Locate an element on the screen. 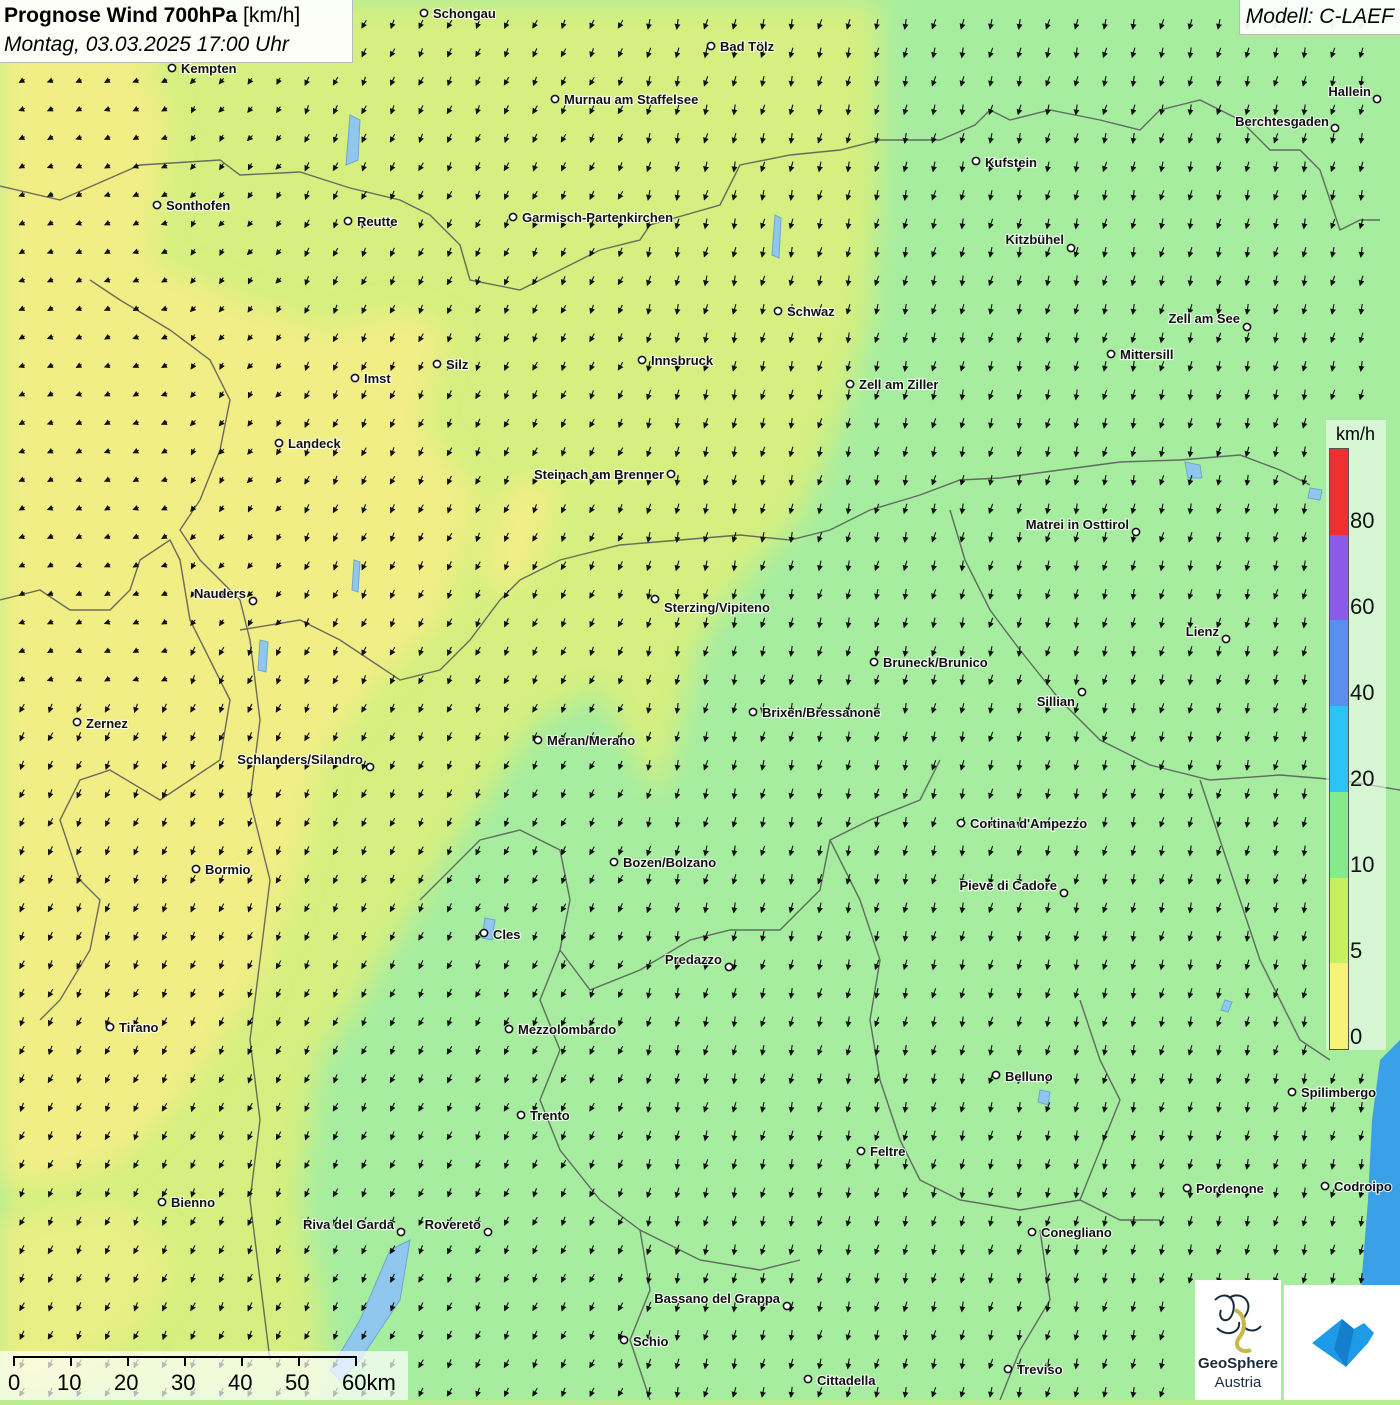 The width and height of the screenshot is (1400, 1405). map-title-unit: [km/h] is located at coordinates (272, 15).